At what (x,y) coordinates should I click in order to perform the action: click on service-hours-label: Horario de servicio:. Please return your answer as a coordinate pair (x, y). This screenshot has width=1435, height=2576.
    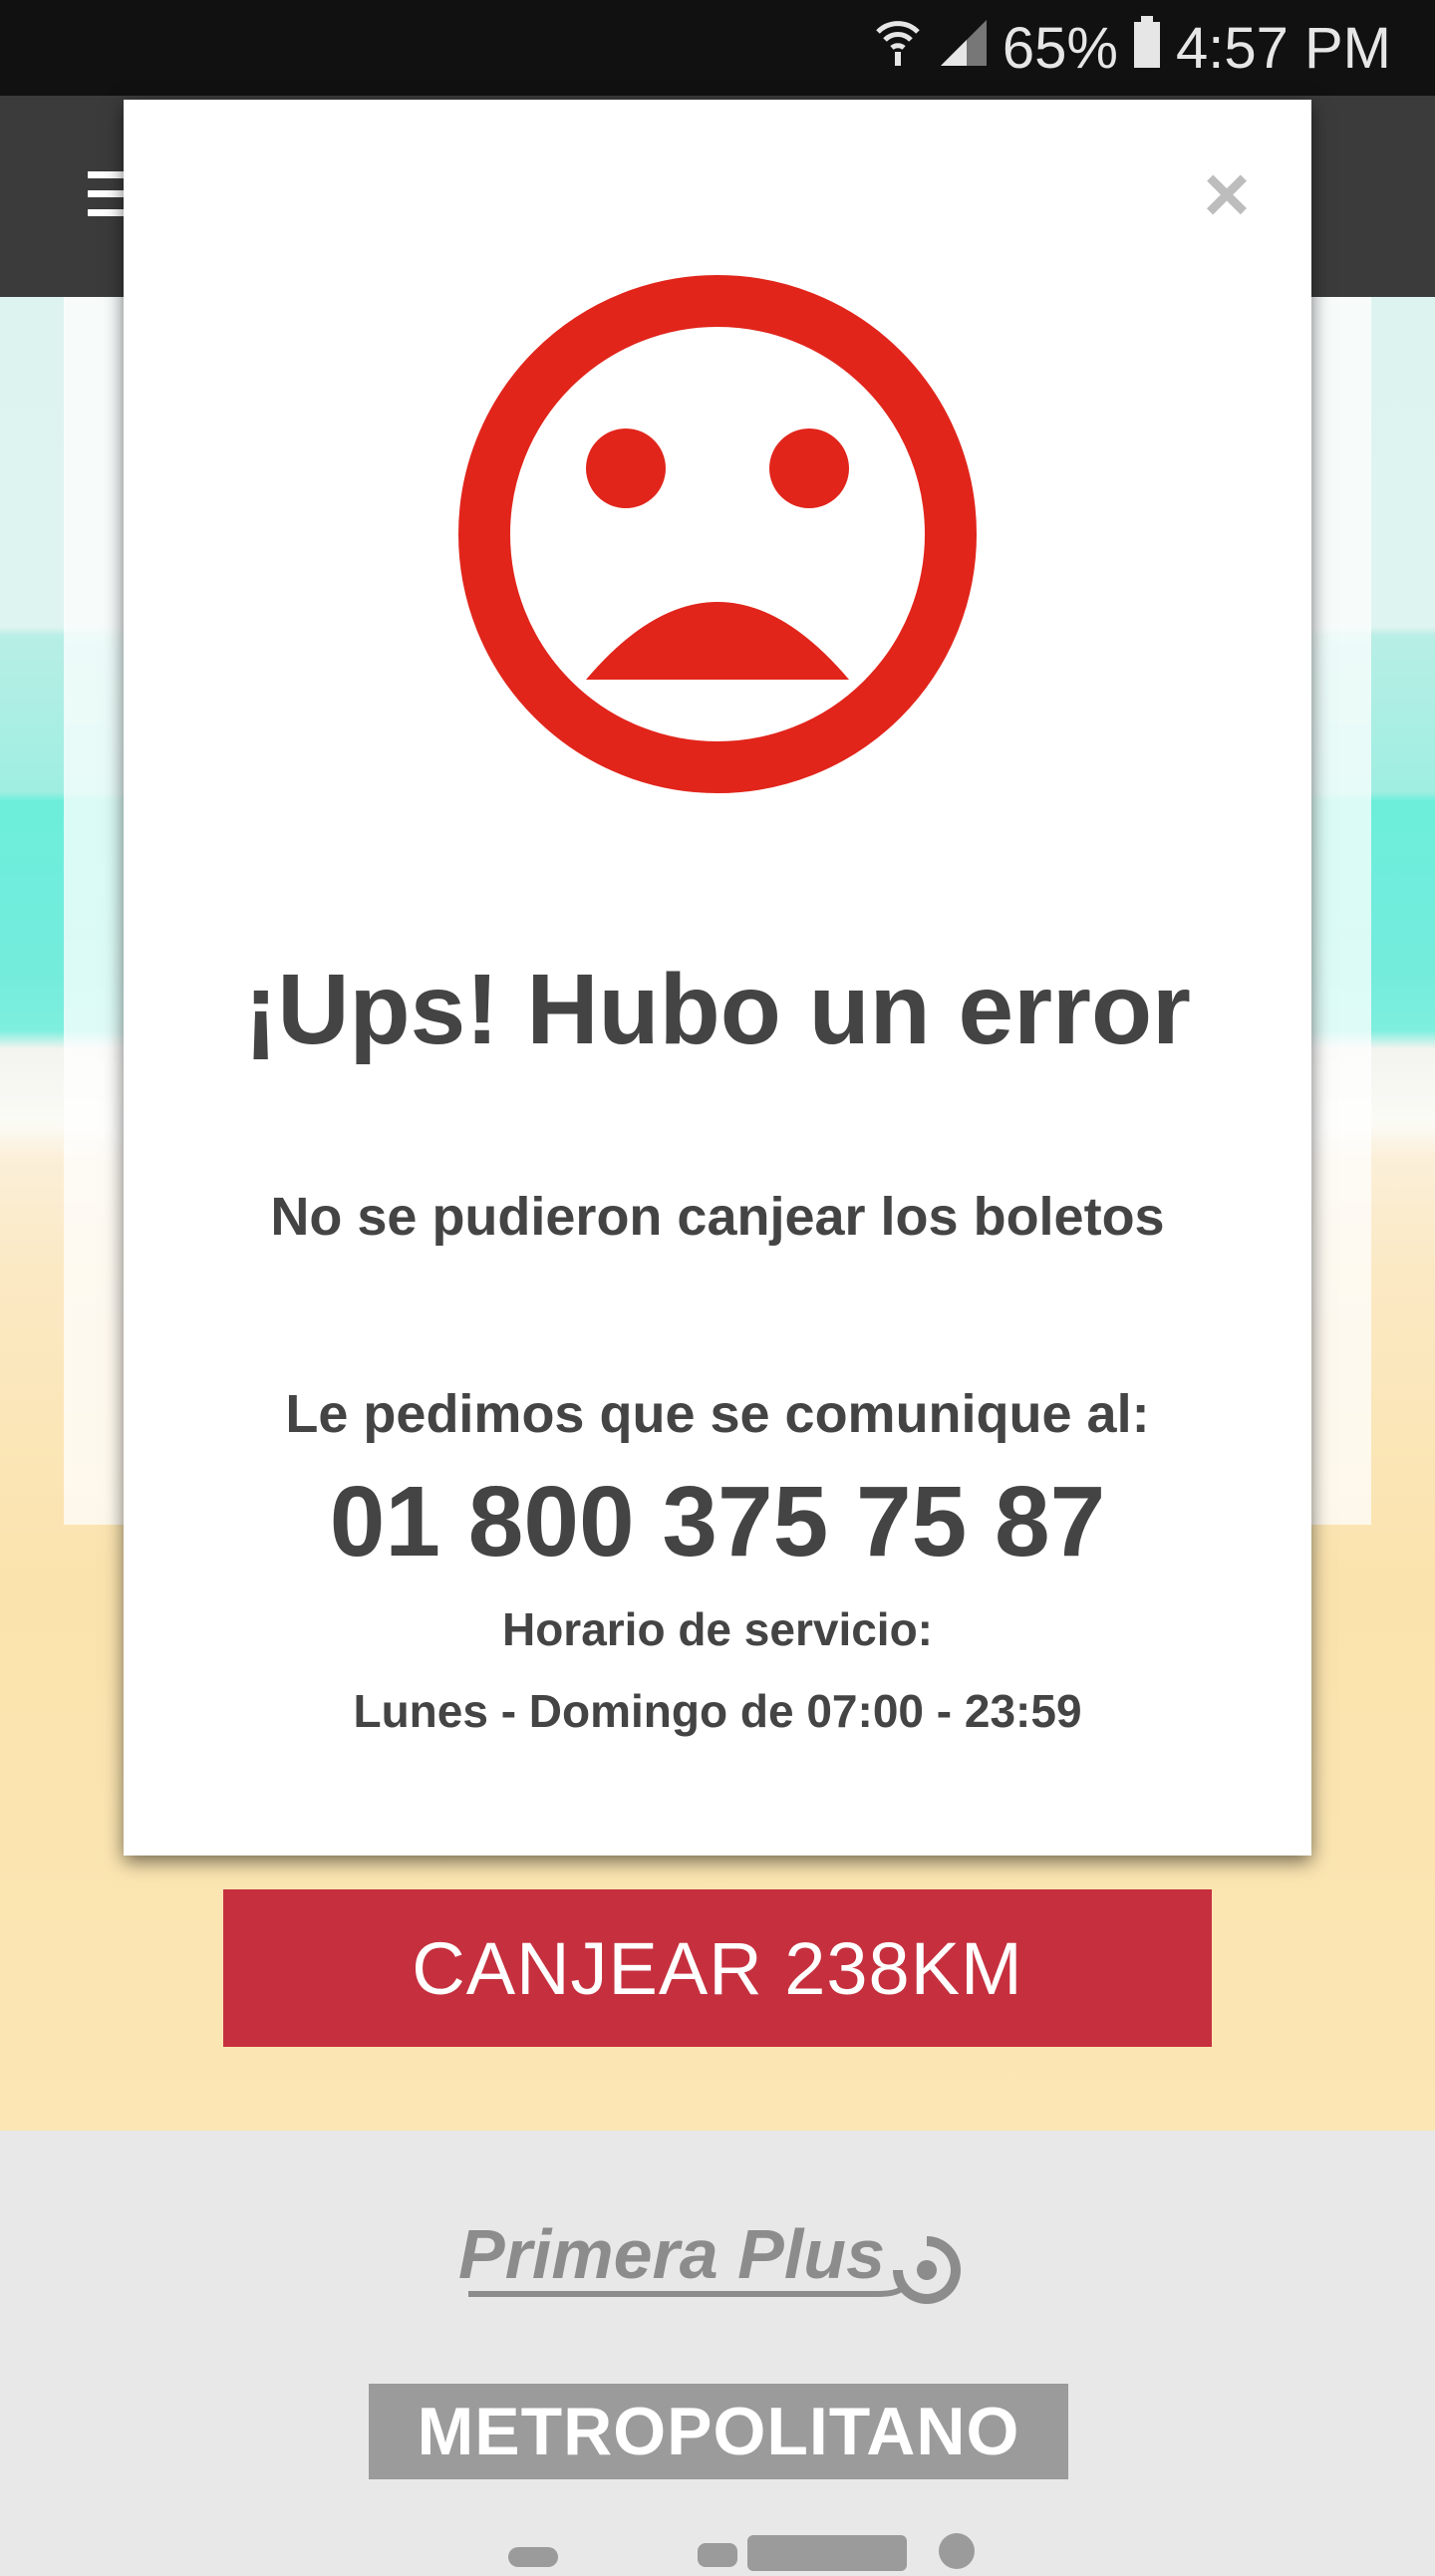
    Looking at the image, I should click on (717, 1629).